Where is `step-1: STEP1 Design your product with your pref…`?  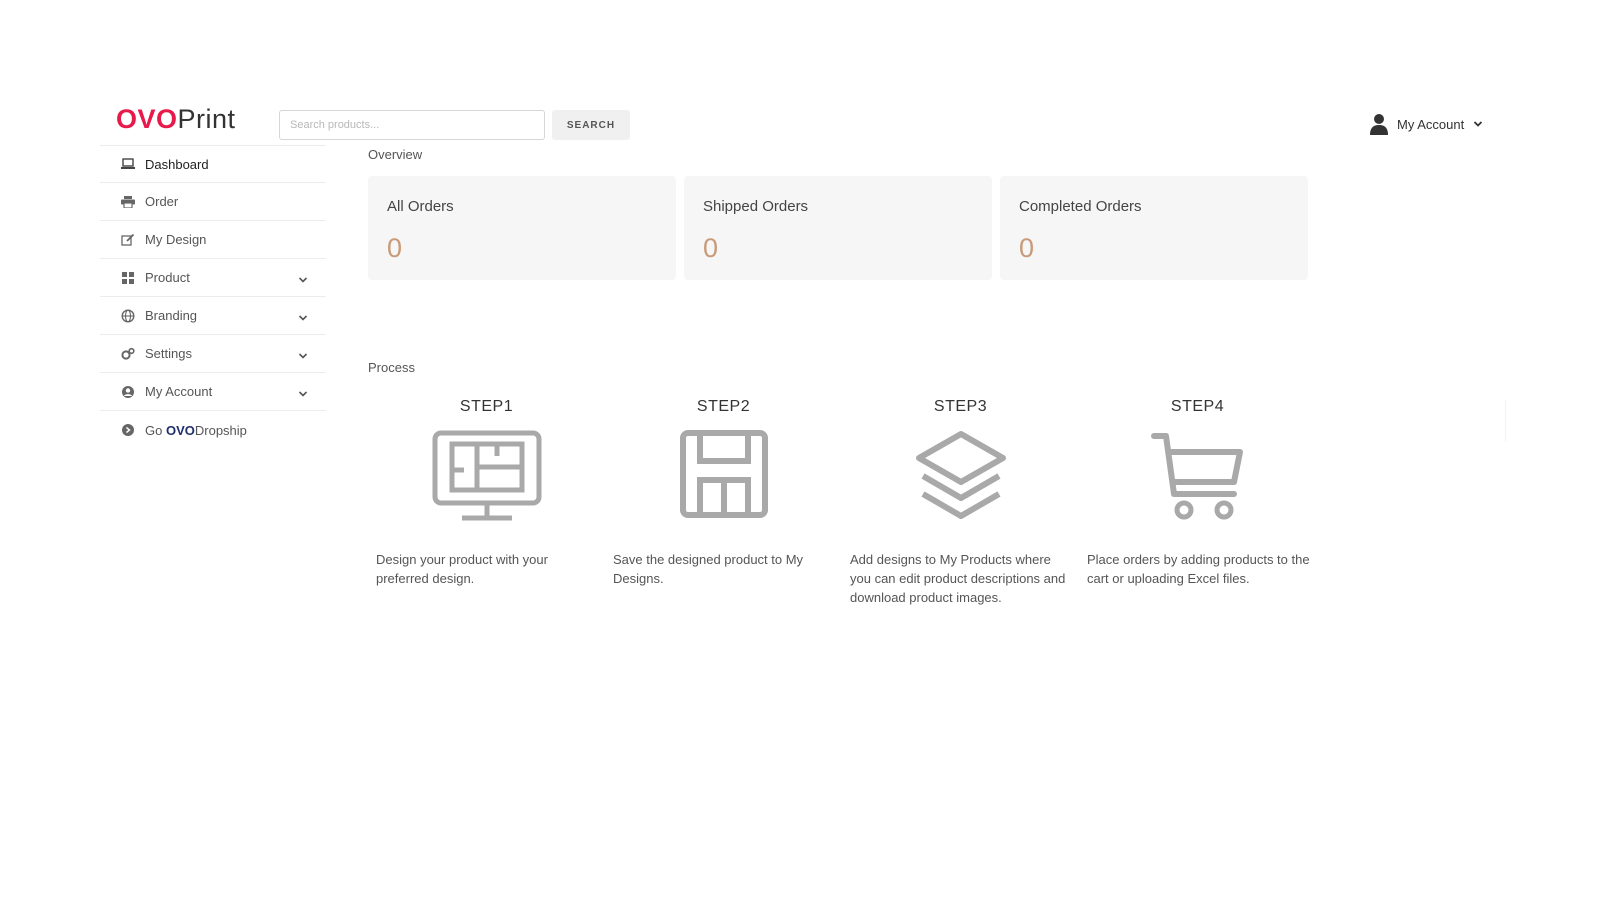 step-1: STEP1 Design your product with your pref… is located at coordinates (486, 502).